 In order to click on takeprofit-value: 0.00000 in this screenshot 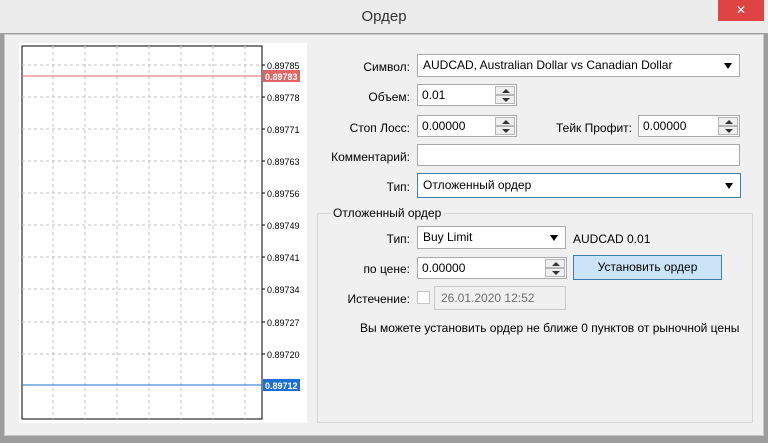, I will do `click(665, 126)`.